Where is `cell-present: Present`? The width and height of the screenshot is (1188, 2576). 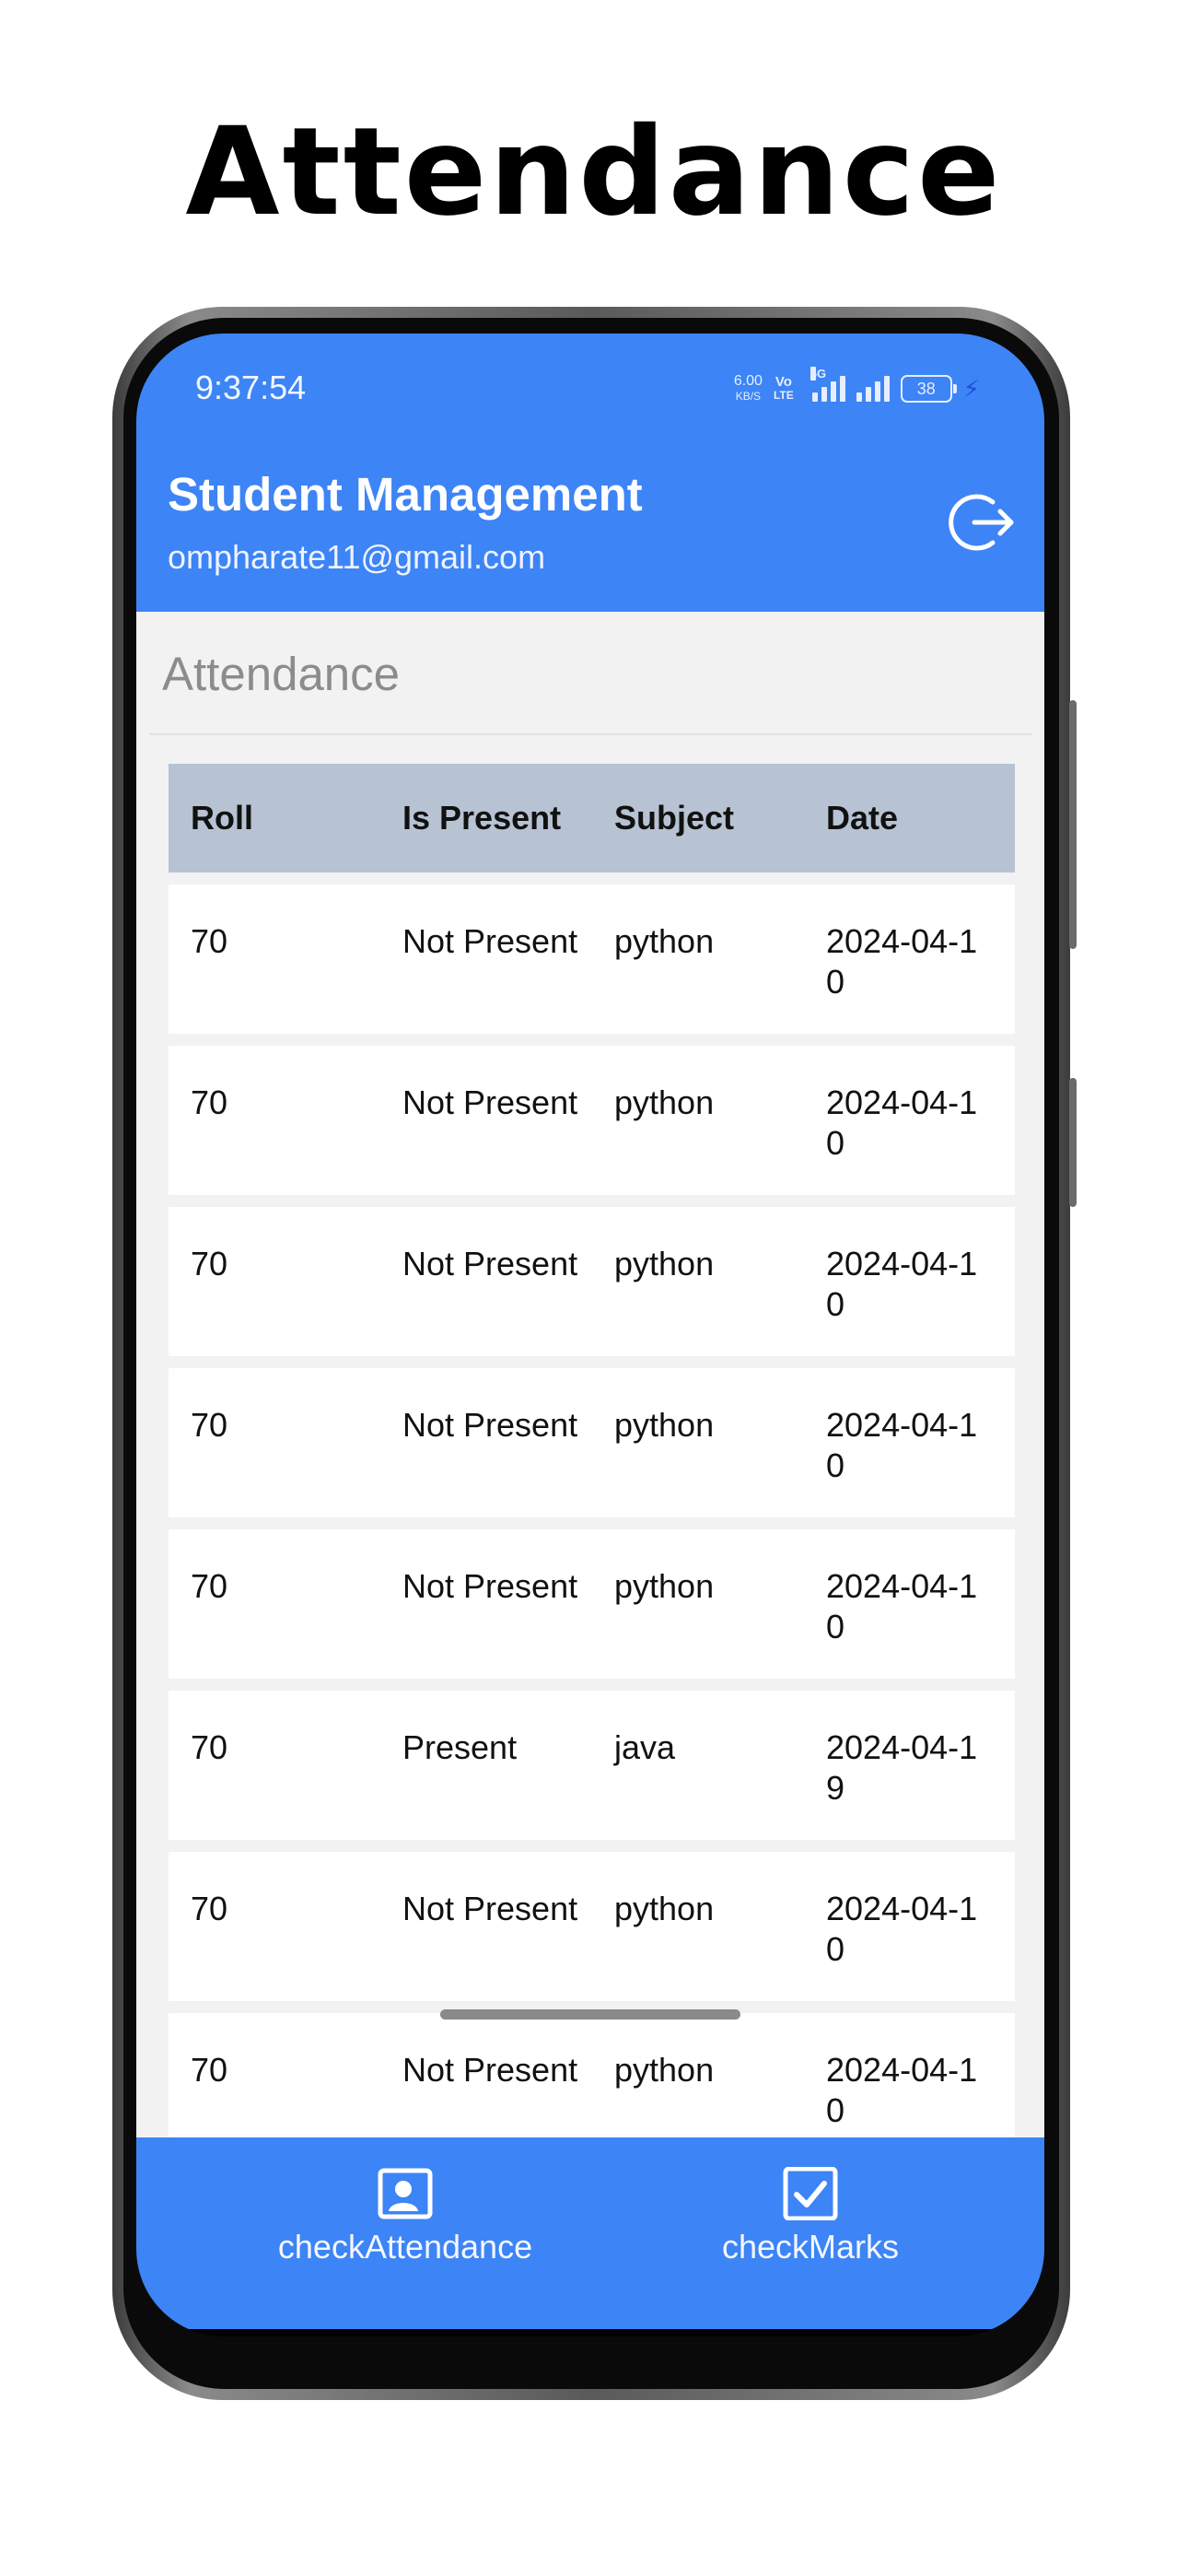
cell-present: Present is located at coordinates (460, 1747).